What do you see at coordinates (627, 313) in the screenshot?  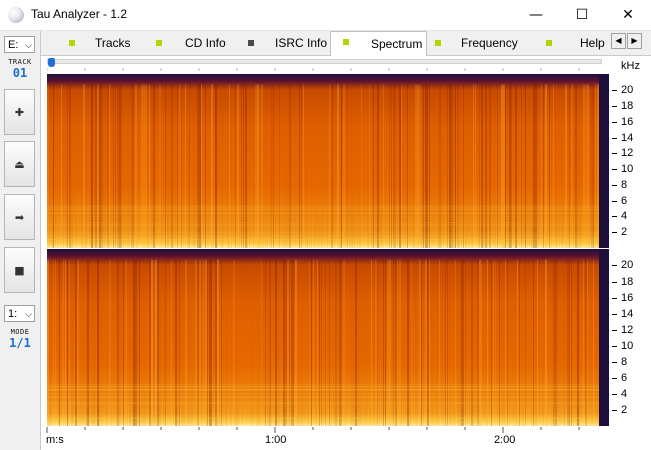 I see `frequency-tick-label: 14` at bounding box center [627, 313].